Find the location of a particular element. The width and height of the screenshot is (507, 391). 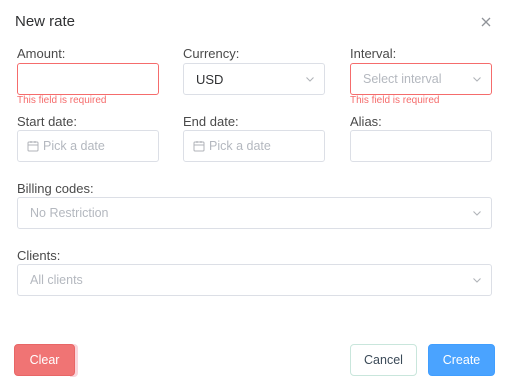

end-date-picker: Pick a date is located at coordinates (254, 146).